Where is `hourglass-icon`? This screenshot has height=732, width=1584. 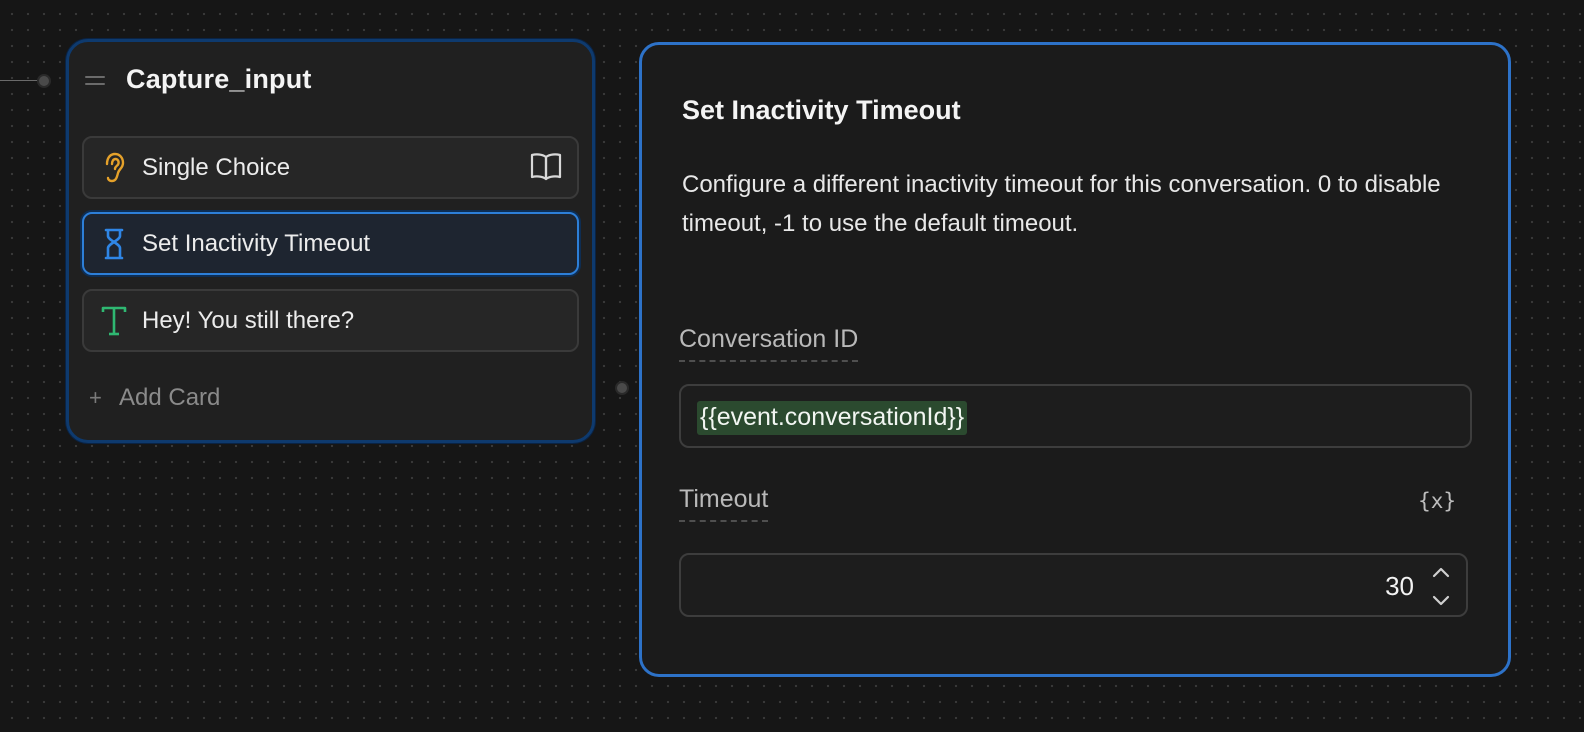
hourglass-icon is located at coordinates (114, 244).